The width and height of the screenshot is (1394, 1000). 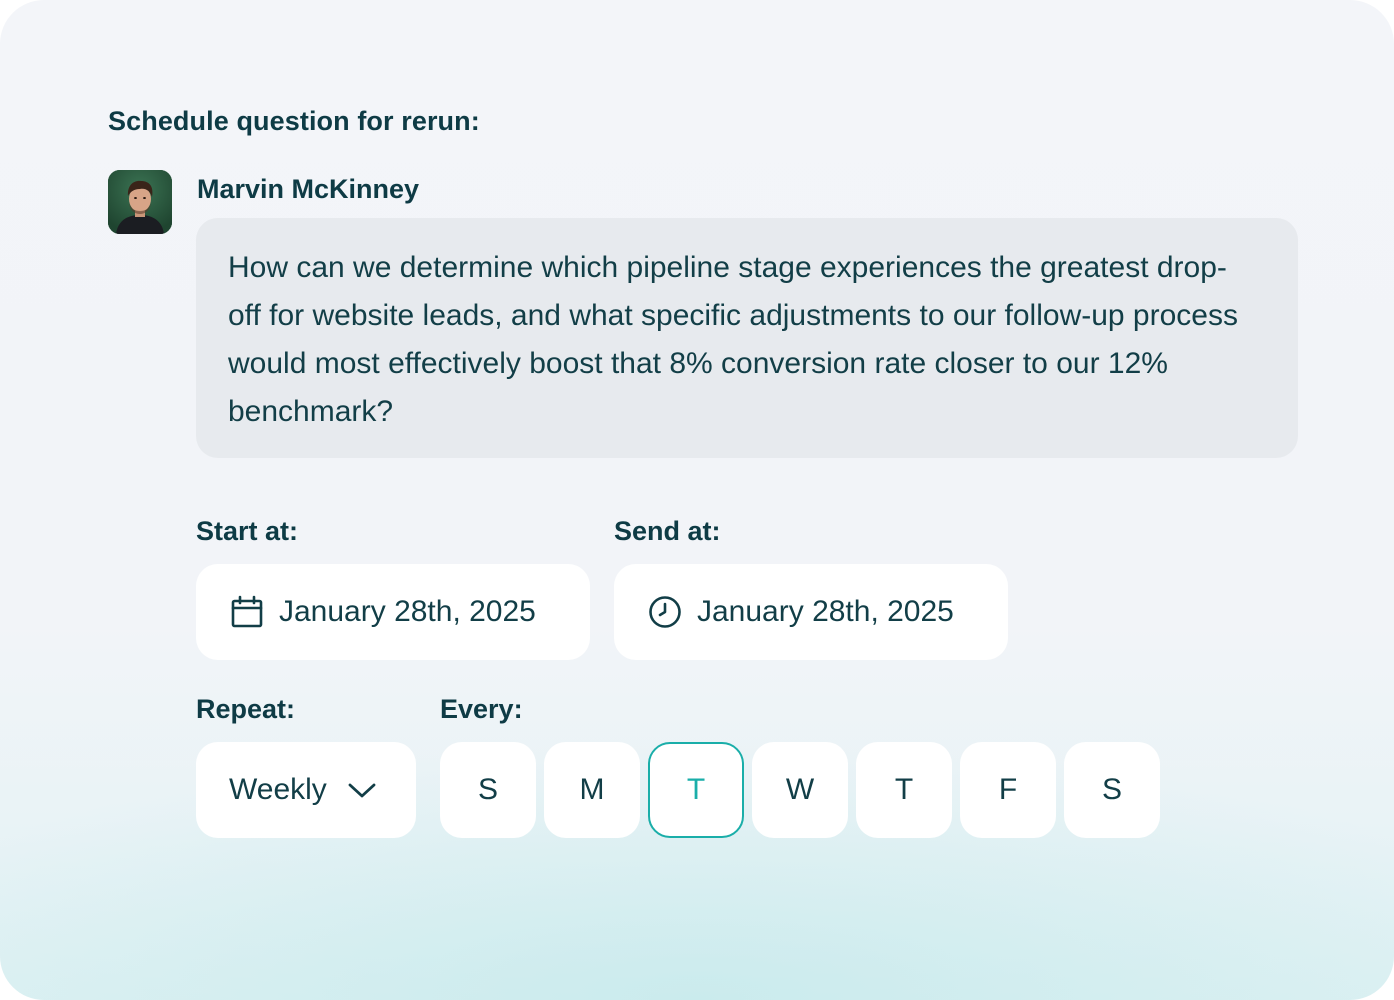 What do you see at coordinates (1008, 790) in the screenshot?
I see `day-friday-button: F` at bounding box center [1008, 790].